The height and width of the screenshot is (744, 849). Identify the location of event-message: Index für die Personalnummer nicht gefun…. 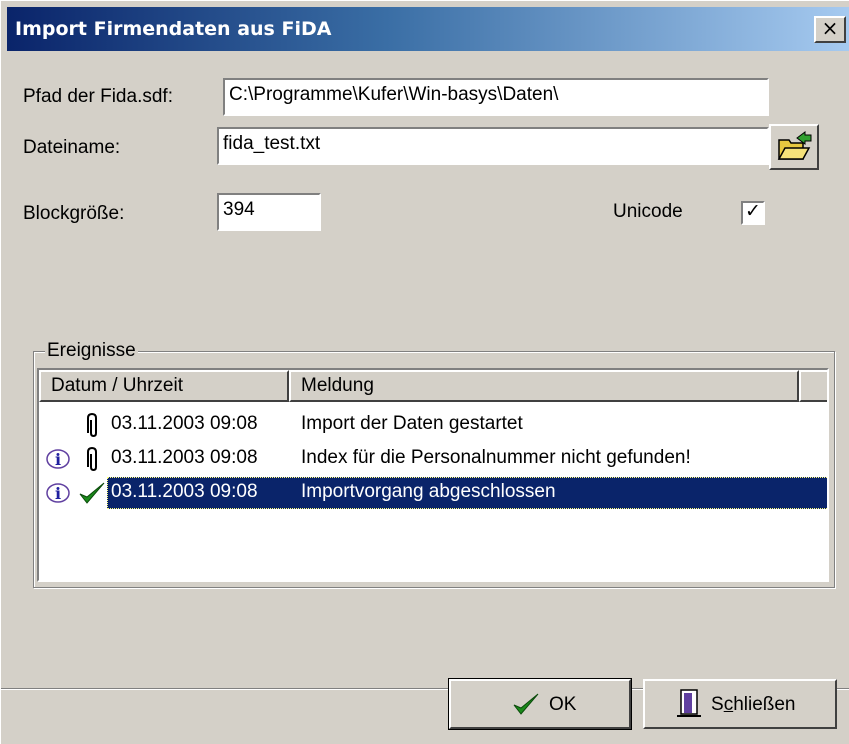
(496, 457).